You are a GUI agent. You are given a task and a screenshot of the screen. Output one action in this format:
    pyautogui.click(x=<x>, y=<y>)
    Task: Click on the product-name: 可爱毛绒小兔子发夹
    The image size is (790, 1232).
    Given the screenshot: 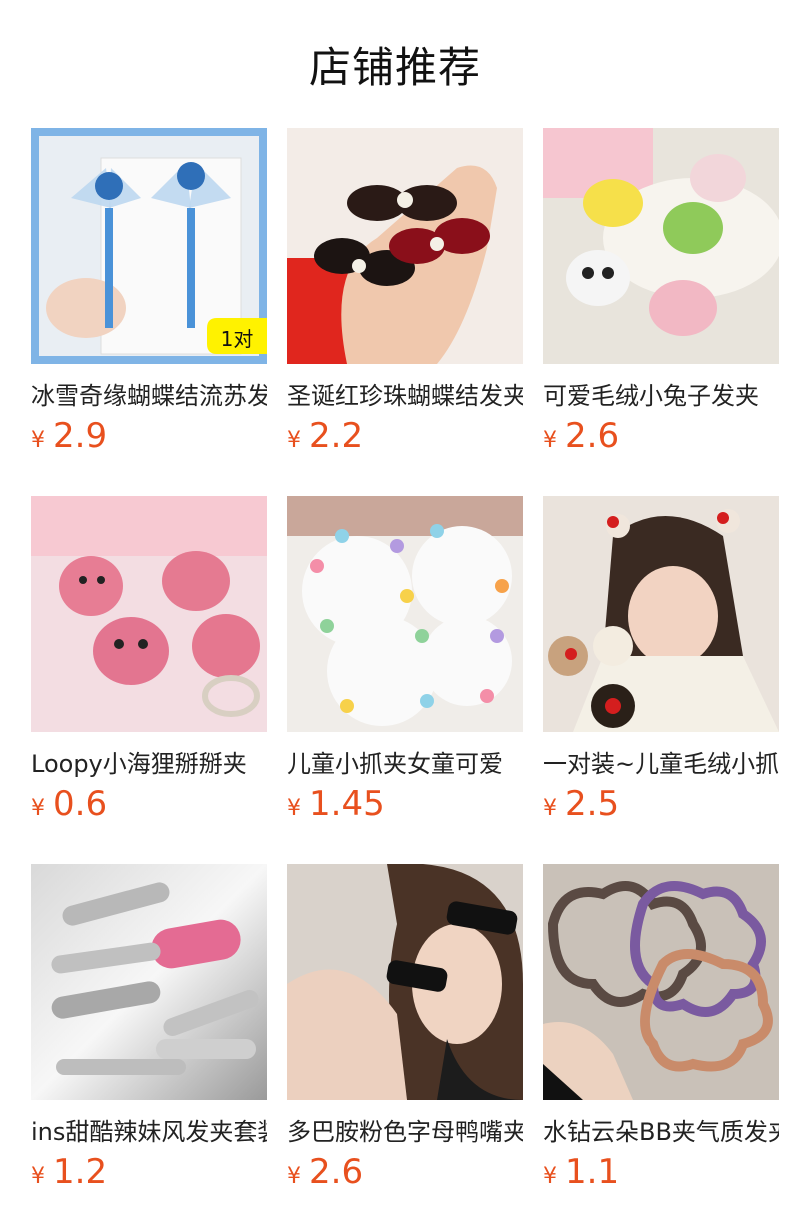 What is the action you would take?
    pyautogui.click(x=661, y=393)
    